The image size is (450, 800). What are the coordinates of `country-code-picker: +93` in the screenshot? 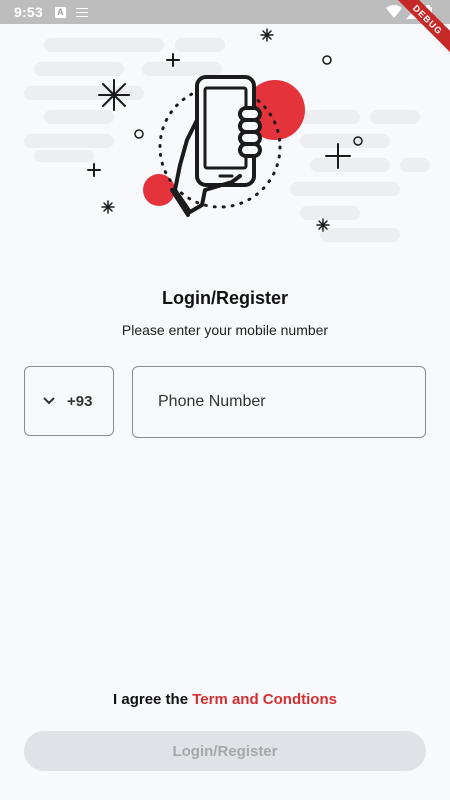 It's located at (69, 401).